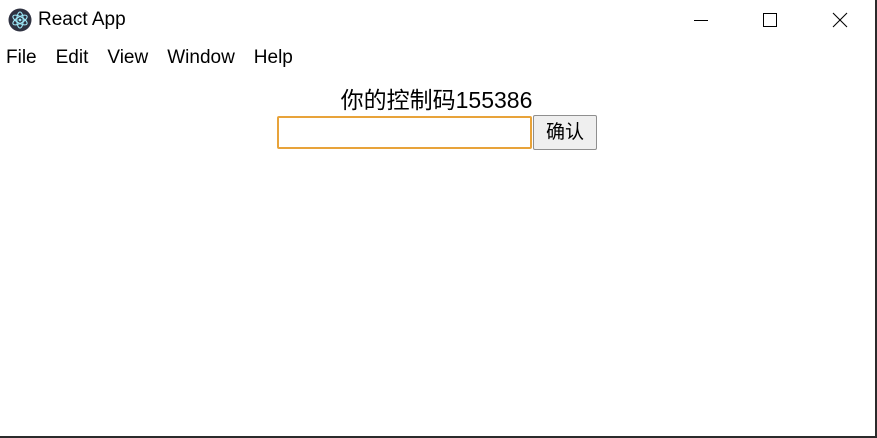  I want to click on menu-item-window: Window, so click(198, 58).